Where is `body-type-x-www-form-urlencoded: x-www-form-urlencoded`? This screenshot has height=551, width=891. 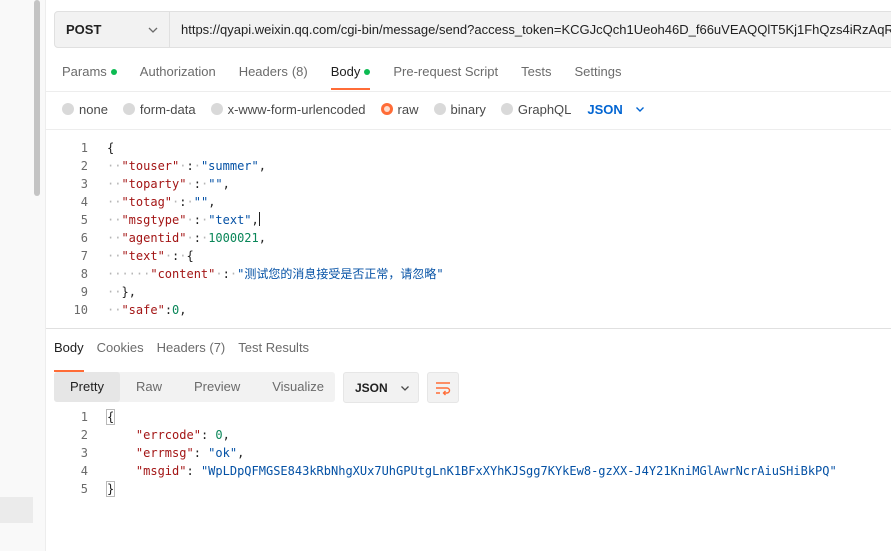 body-type-x-www-form-urlencoded: x-www-form-urlencoded is located at coordinates (288, 109).